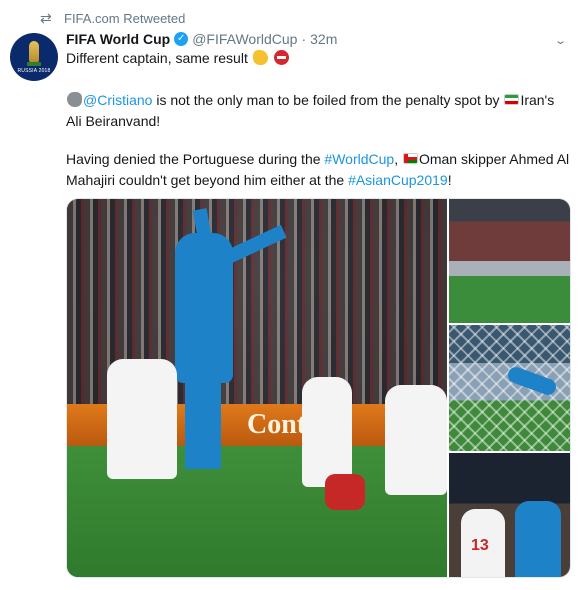  Describe the element at coordinates (509, 515) in the screenshot. I see `photo-celebration: 13` at that location.